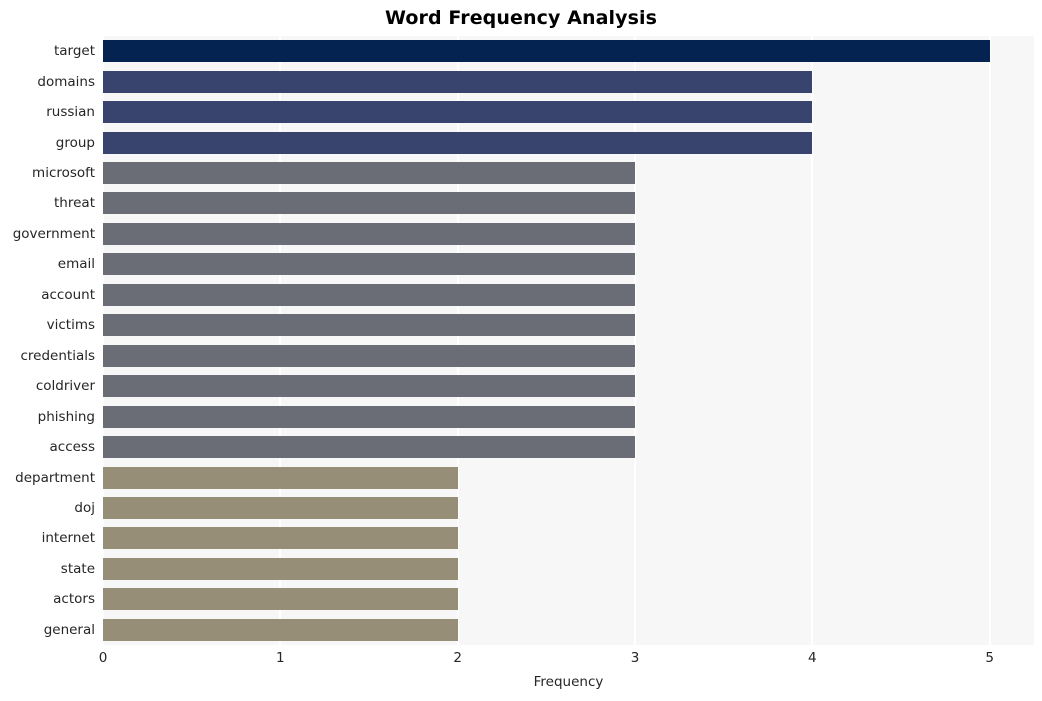 Image resolution: width=1042 pixels, height=701 pixels. I want to click on bar-state, so click(280, 569).